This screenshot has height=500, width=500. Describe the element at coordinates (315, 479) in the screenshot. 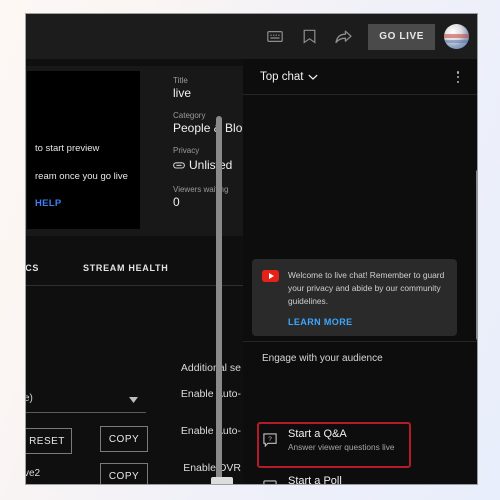

I see `action-poll-title: Start a Poll` at that location.